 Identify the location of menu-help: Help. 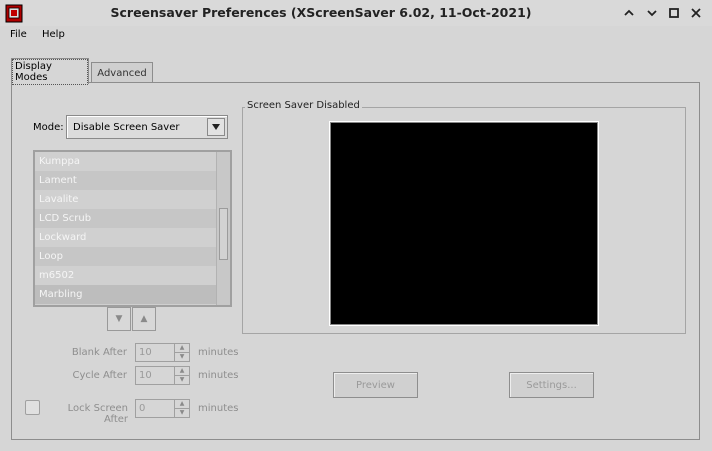
(53, 34).